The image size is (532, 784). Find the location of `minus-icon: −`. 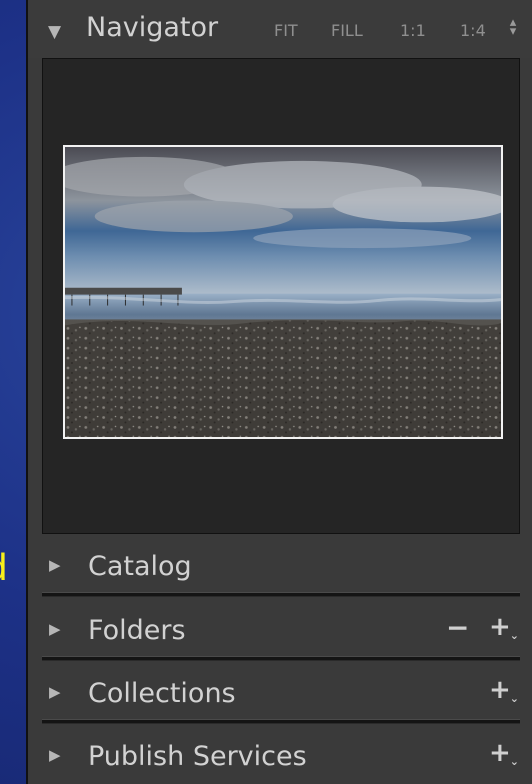

minus-icon: − is located at coordinates (457, 628).